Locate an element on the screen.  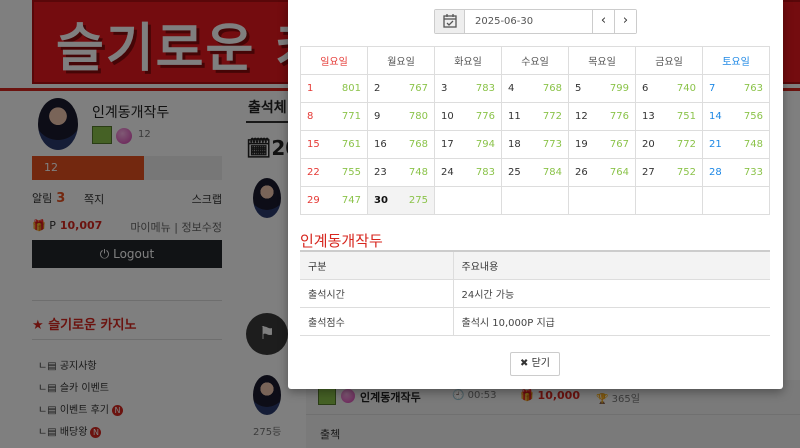
info-value: 24시간 가능 is located at coordinates (611, 293).